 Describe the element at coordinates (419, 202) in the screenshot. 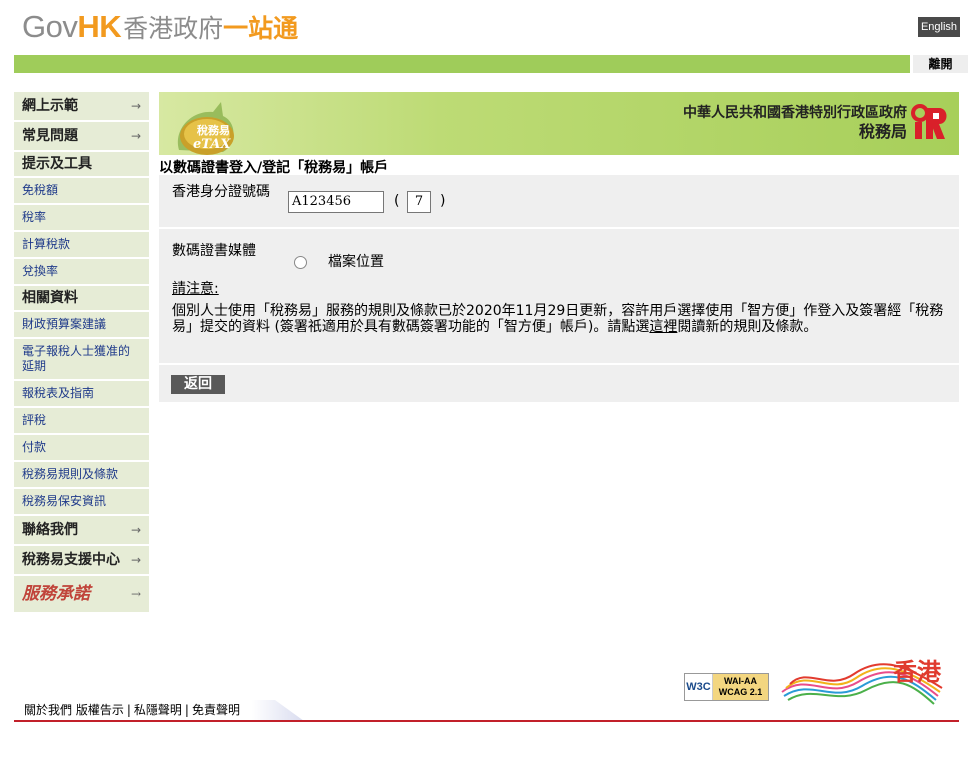

I see `hkid-check-digit-input: 7` at that location.